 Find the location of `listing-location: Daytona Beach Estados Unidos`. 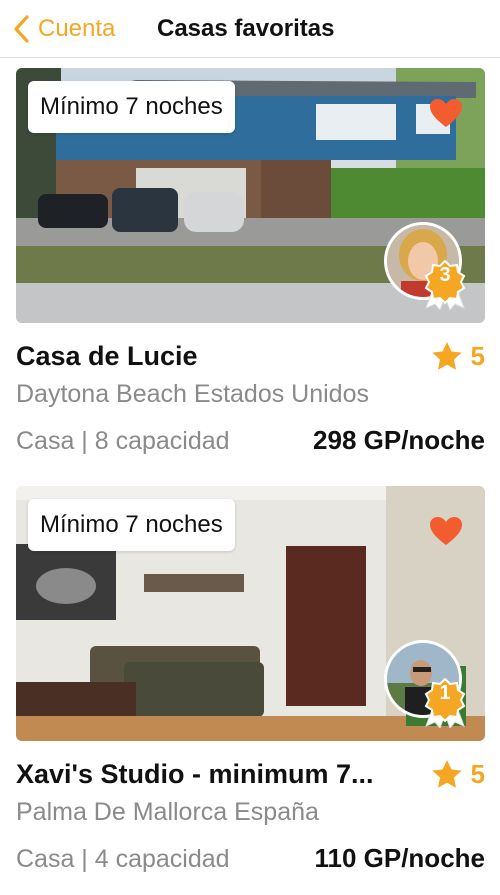

listing-location: Daytona Beach Estados Unidos is located at coordinates (192, 394).